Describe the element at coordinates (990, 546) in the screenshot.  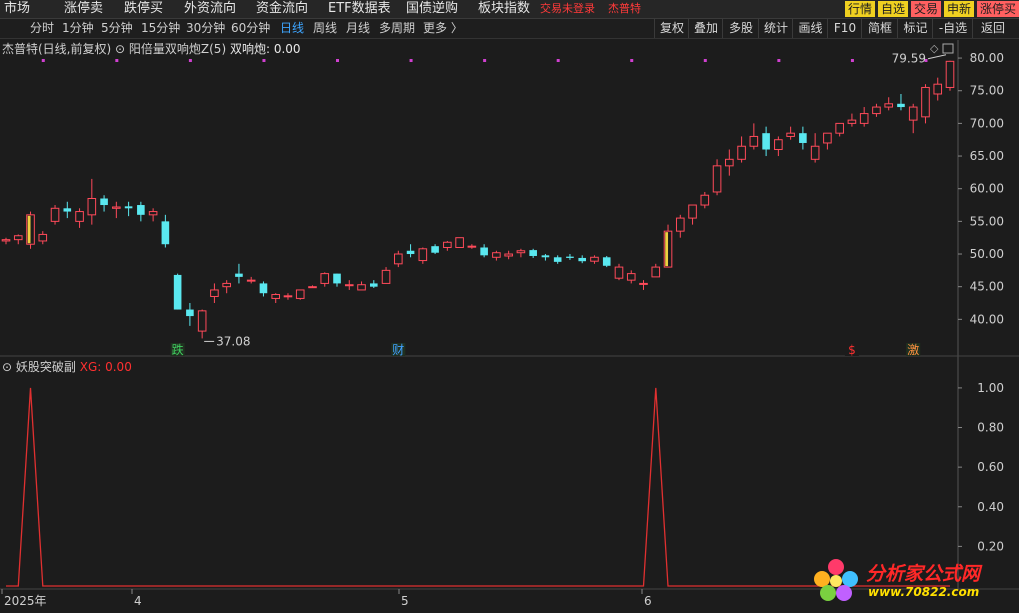
I see `sub-y-tick-label: 0.20` at that location.